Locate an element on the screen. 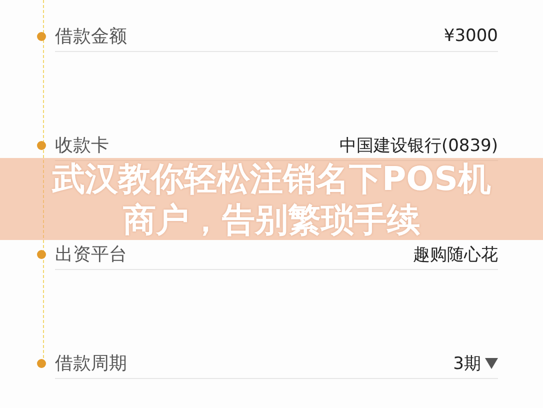  field-label: 借款金额 is located at coordinates (91, 36).